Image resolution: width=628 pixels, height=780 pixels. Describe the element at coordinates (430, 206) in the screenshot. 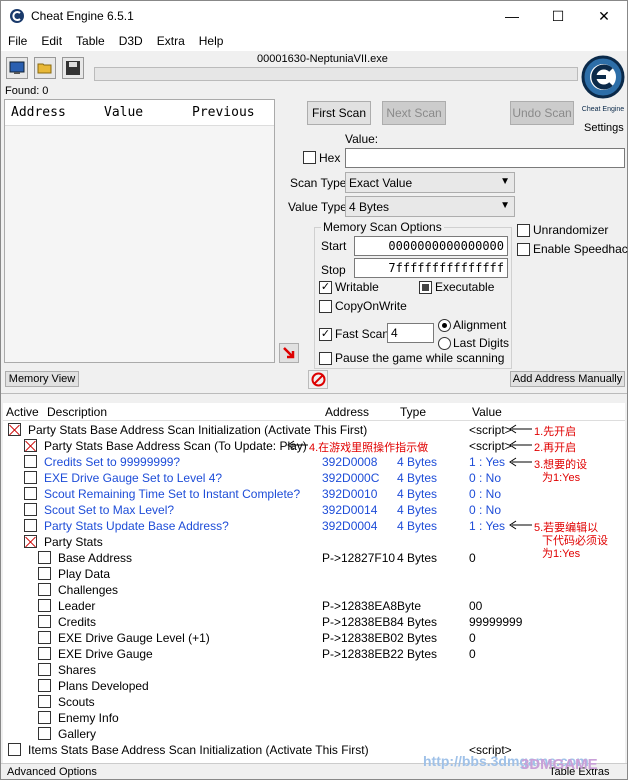

I see `value-type-select: 4 Bytes ▼` at that location.